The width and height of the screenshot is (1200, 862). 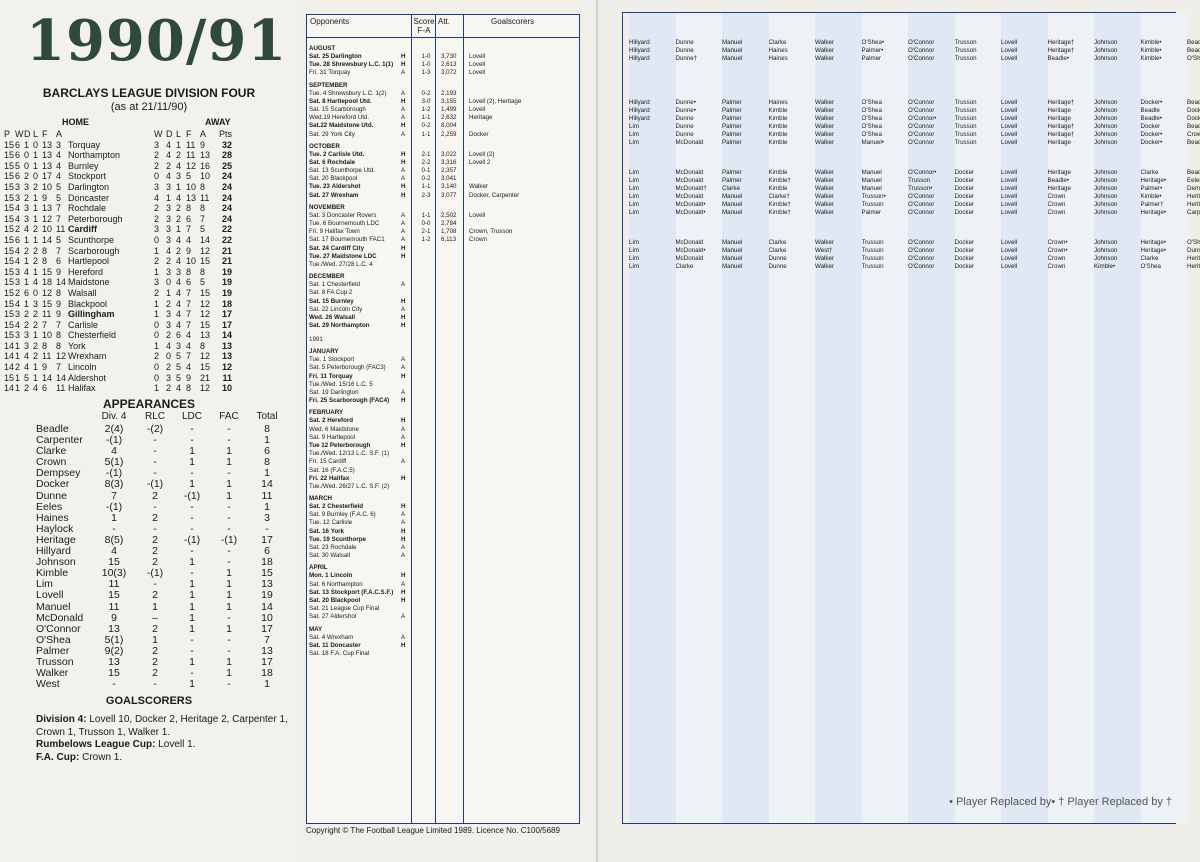 What do you see at coordinates (319, 470) in the screenshot?
I see `fixture-date: Sat. 16` at bounding box center [319, 470].